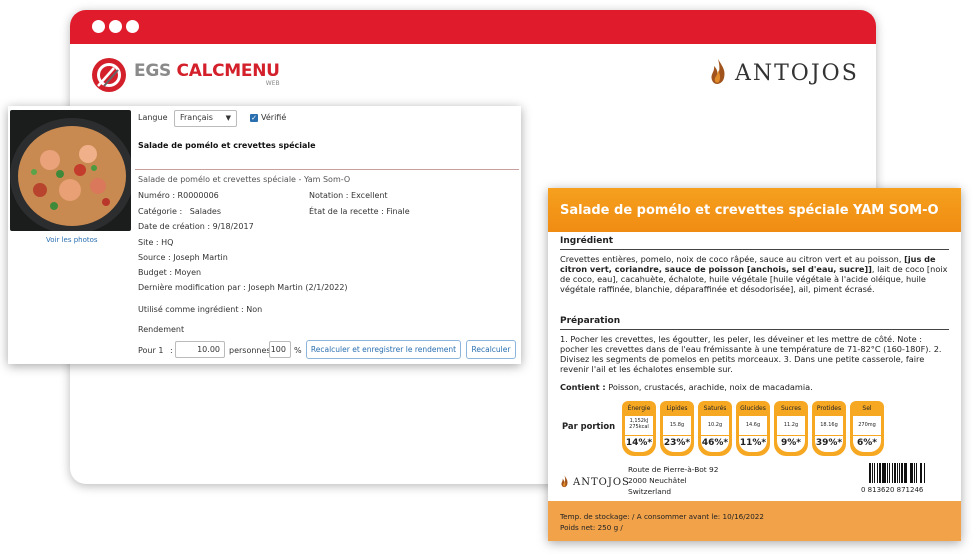 This screenshot has width=978, height=560. I want to click on label-brand: ANTOJOS, so click(595, 482).